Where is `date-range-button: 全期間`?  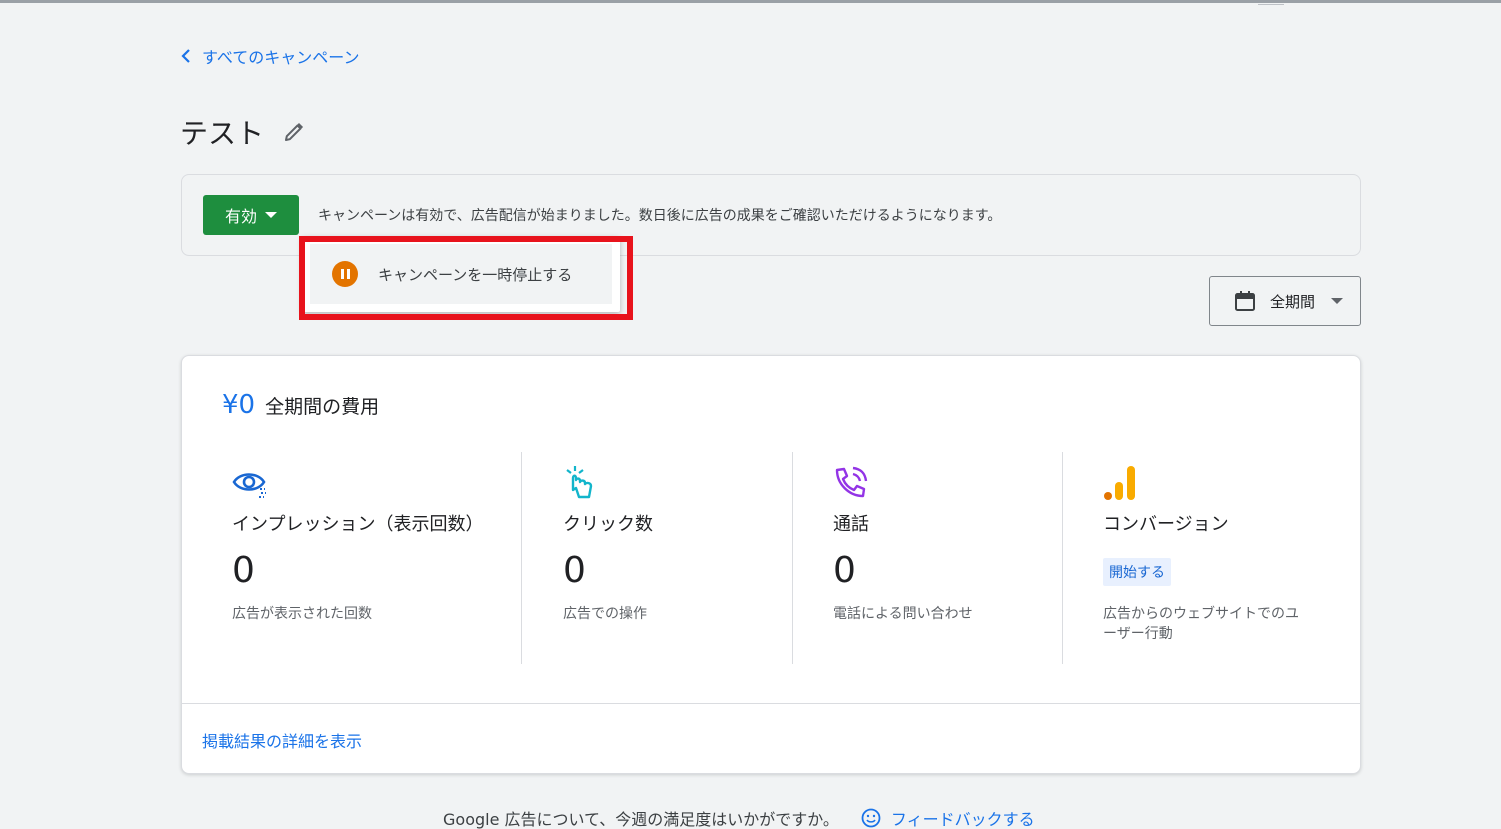
date-range-button: 全期間 is located at coordinates (1285, 301).